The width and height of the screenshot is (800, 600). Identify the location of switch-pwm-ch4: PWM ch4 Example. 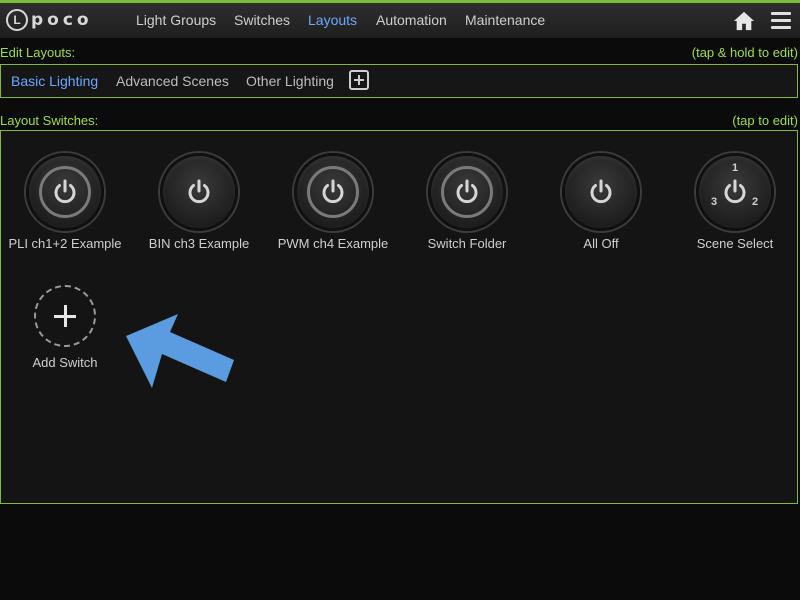
(333, 202).